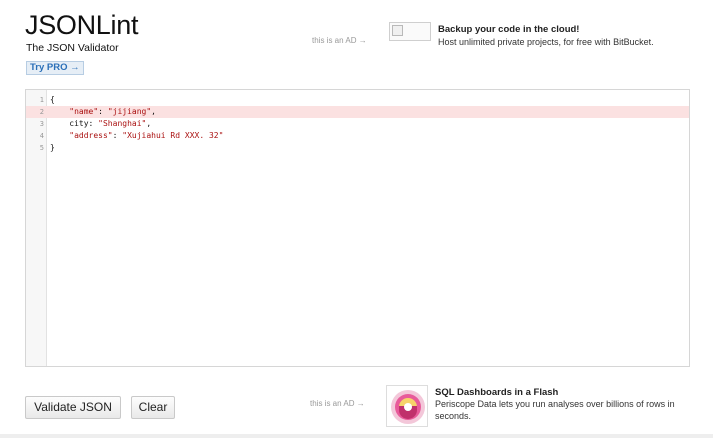 Image resolution: width=713 pixels, height=438 pixels. I want to click on periscope-logo-graphic, so click(408, 407).